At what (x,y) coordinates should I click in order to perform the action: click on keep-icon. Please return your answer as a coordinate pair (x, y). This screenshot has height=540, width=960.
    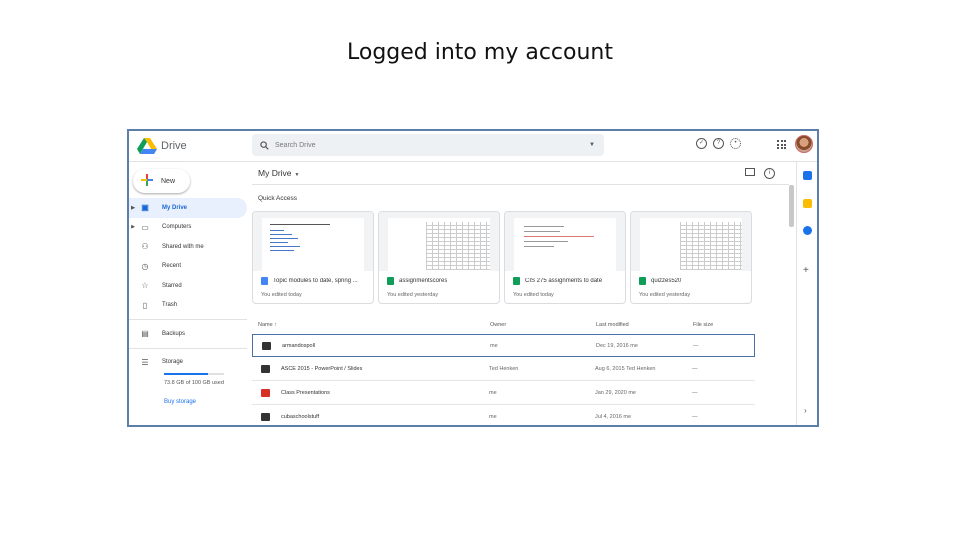
    Looking at the image, I should click on (807, 203).